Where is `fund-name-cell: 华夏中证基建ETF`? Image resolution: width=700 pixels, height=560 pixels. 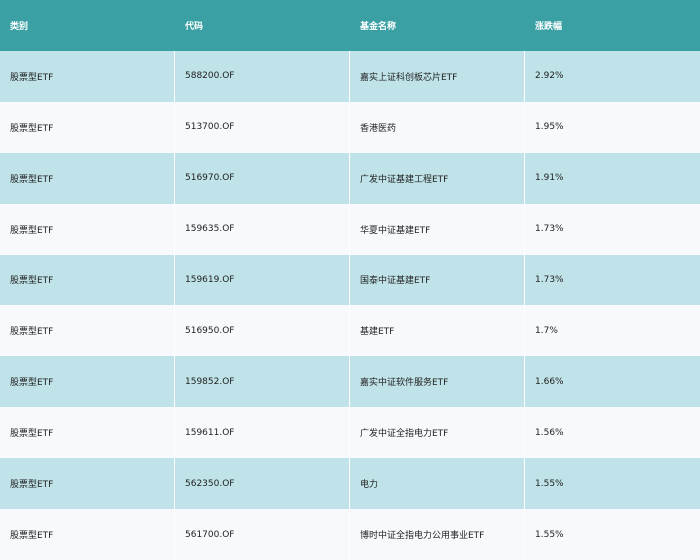
fund-name-cell: 华夏中证基建ETF is located at coordinates (437, 229).